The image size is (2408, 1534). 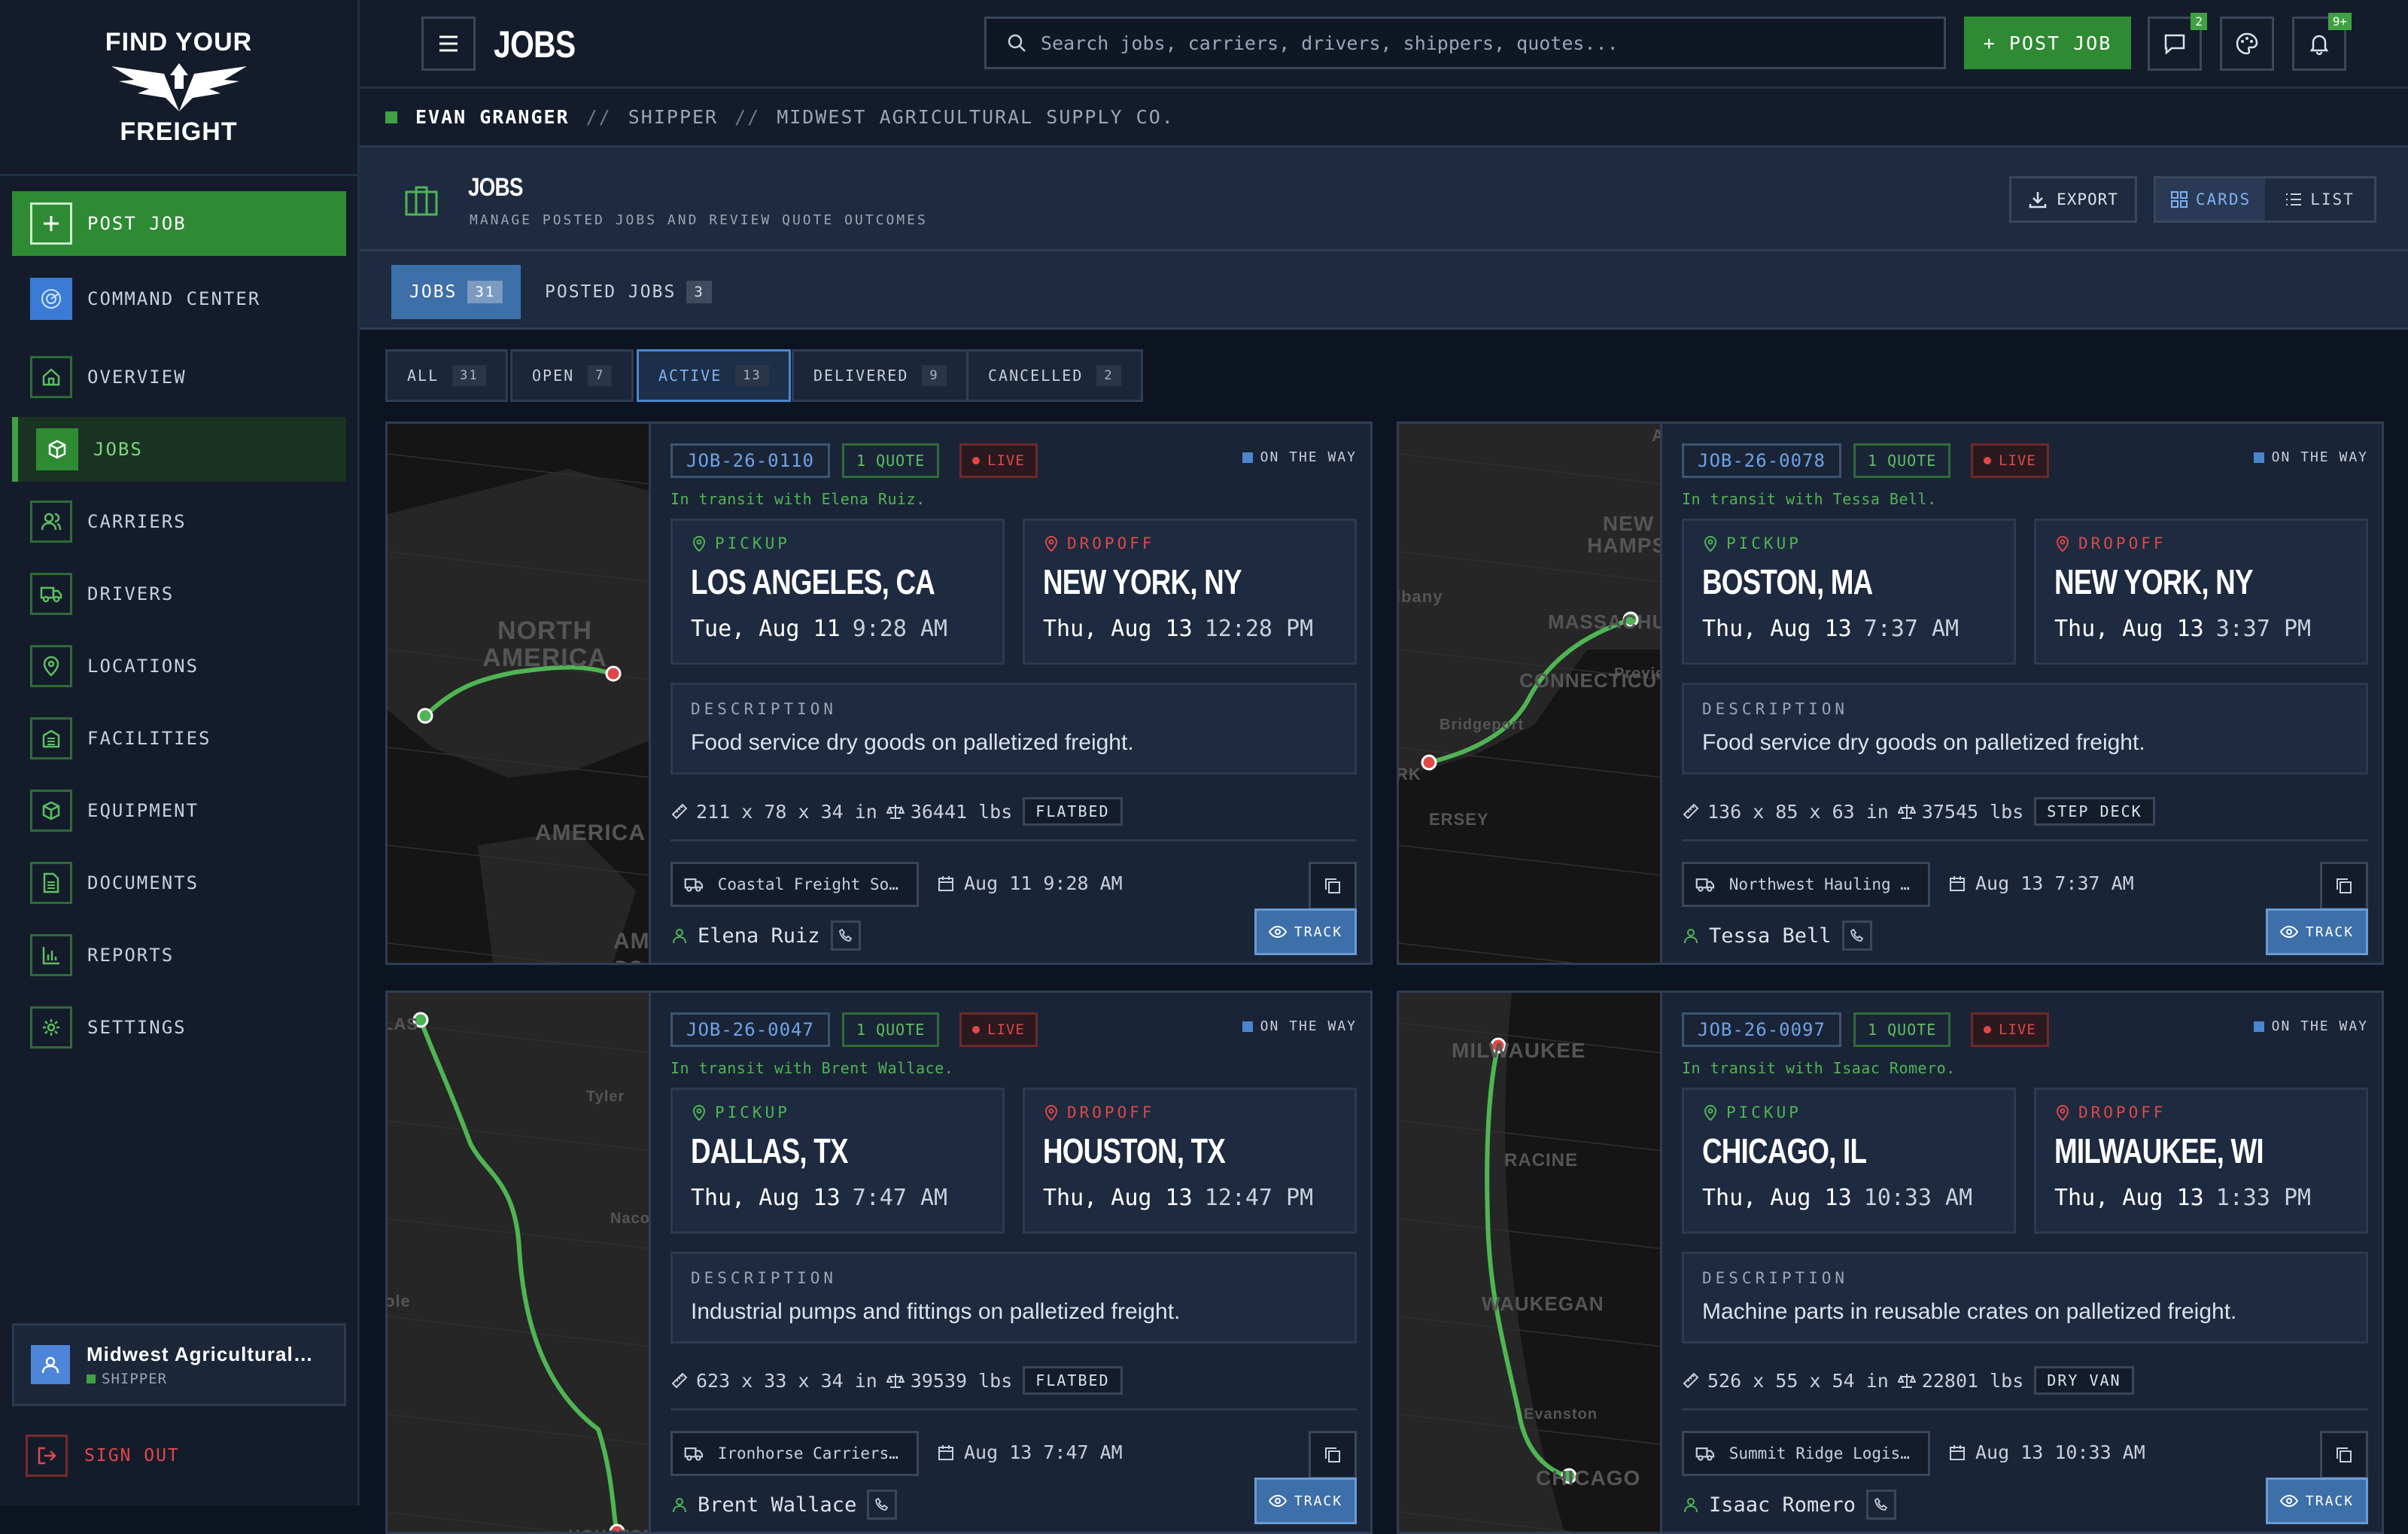 I want to click on driver-info: Brent Wallace, so click(x=784, y=1505).